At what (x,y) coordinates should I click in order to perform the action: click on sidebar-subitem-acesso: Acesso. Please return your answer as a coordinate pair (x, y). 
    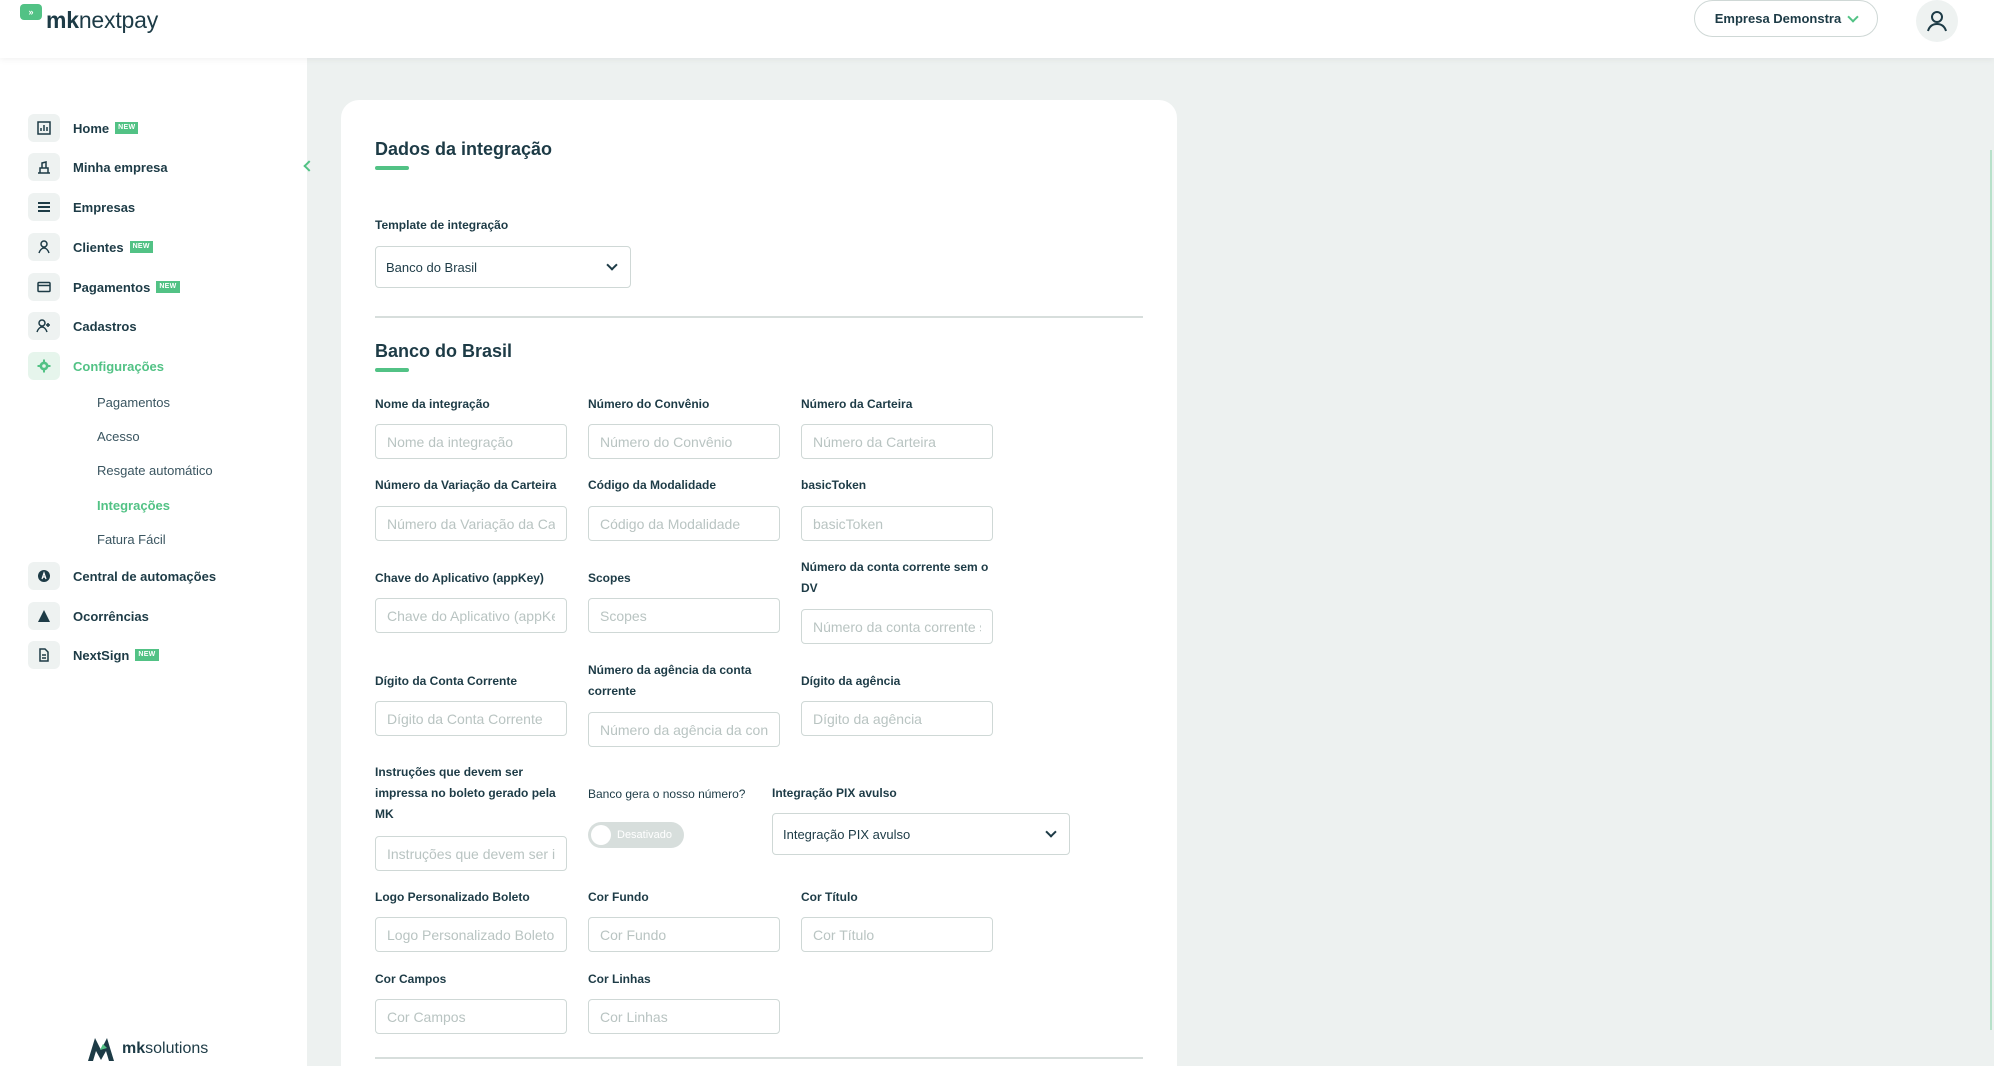
    Looking at the image, I should click on (118, 436).